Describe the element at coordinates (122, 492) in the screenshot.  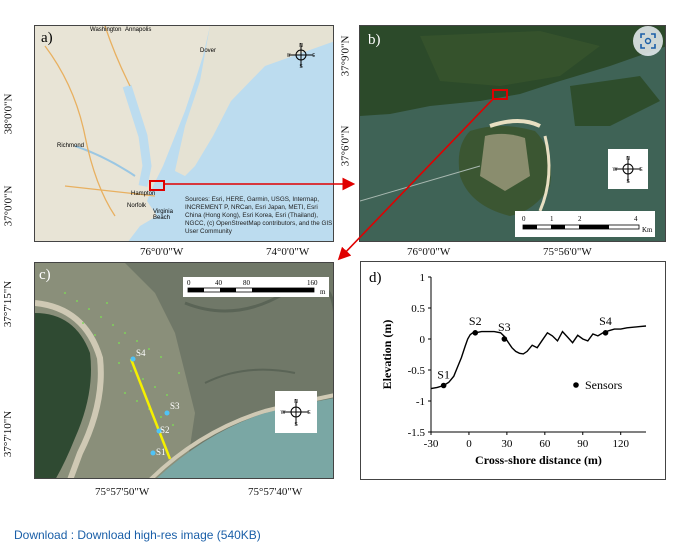
I see `lon-tick: 75°57'50"W` at that location.